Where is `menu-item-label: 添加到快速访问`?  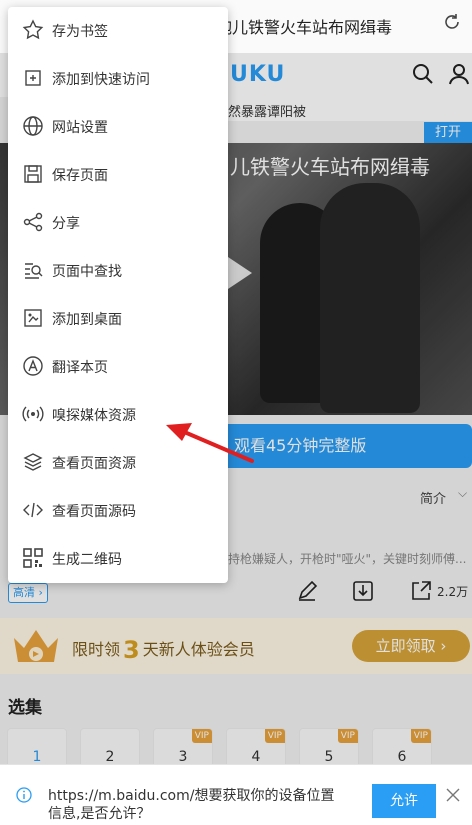
menu-item-label: 添加到快速访问 is located at coordinates (101, 80).